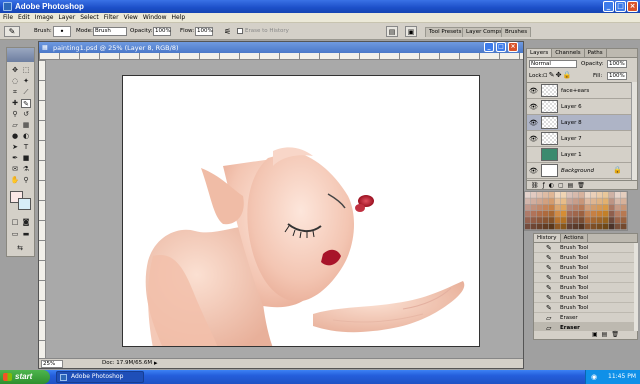  I want to click on flow-input: 100%, so click(204, 31).